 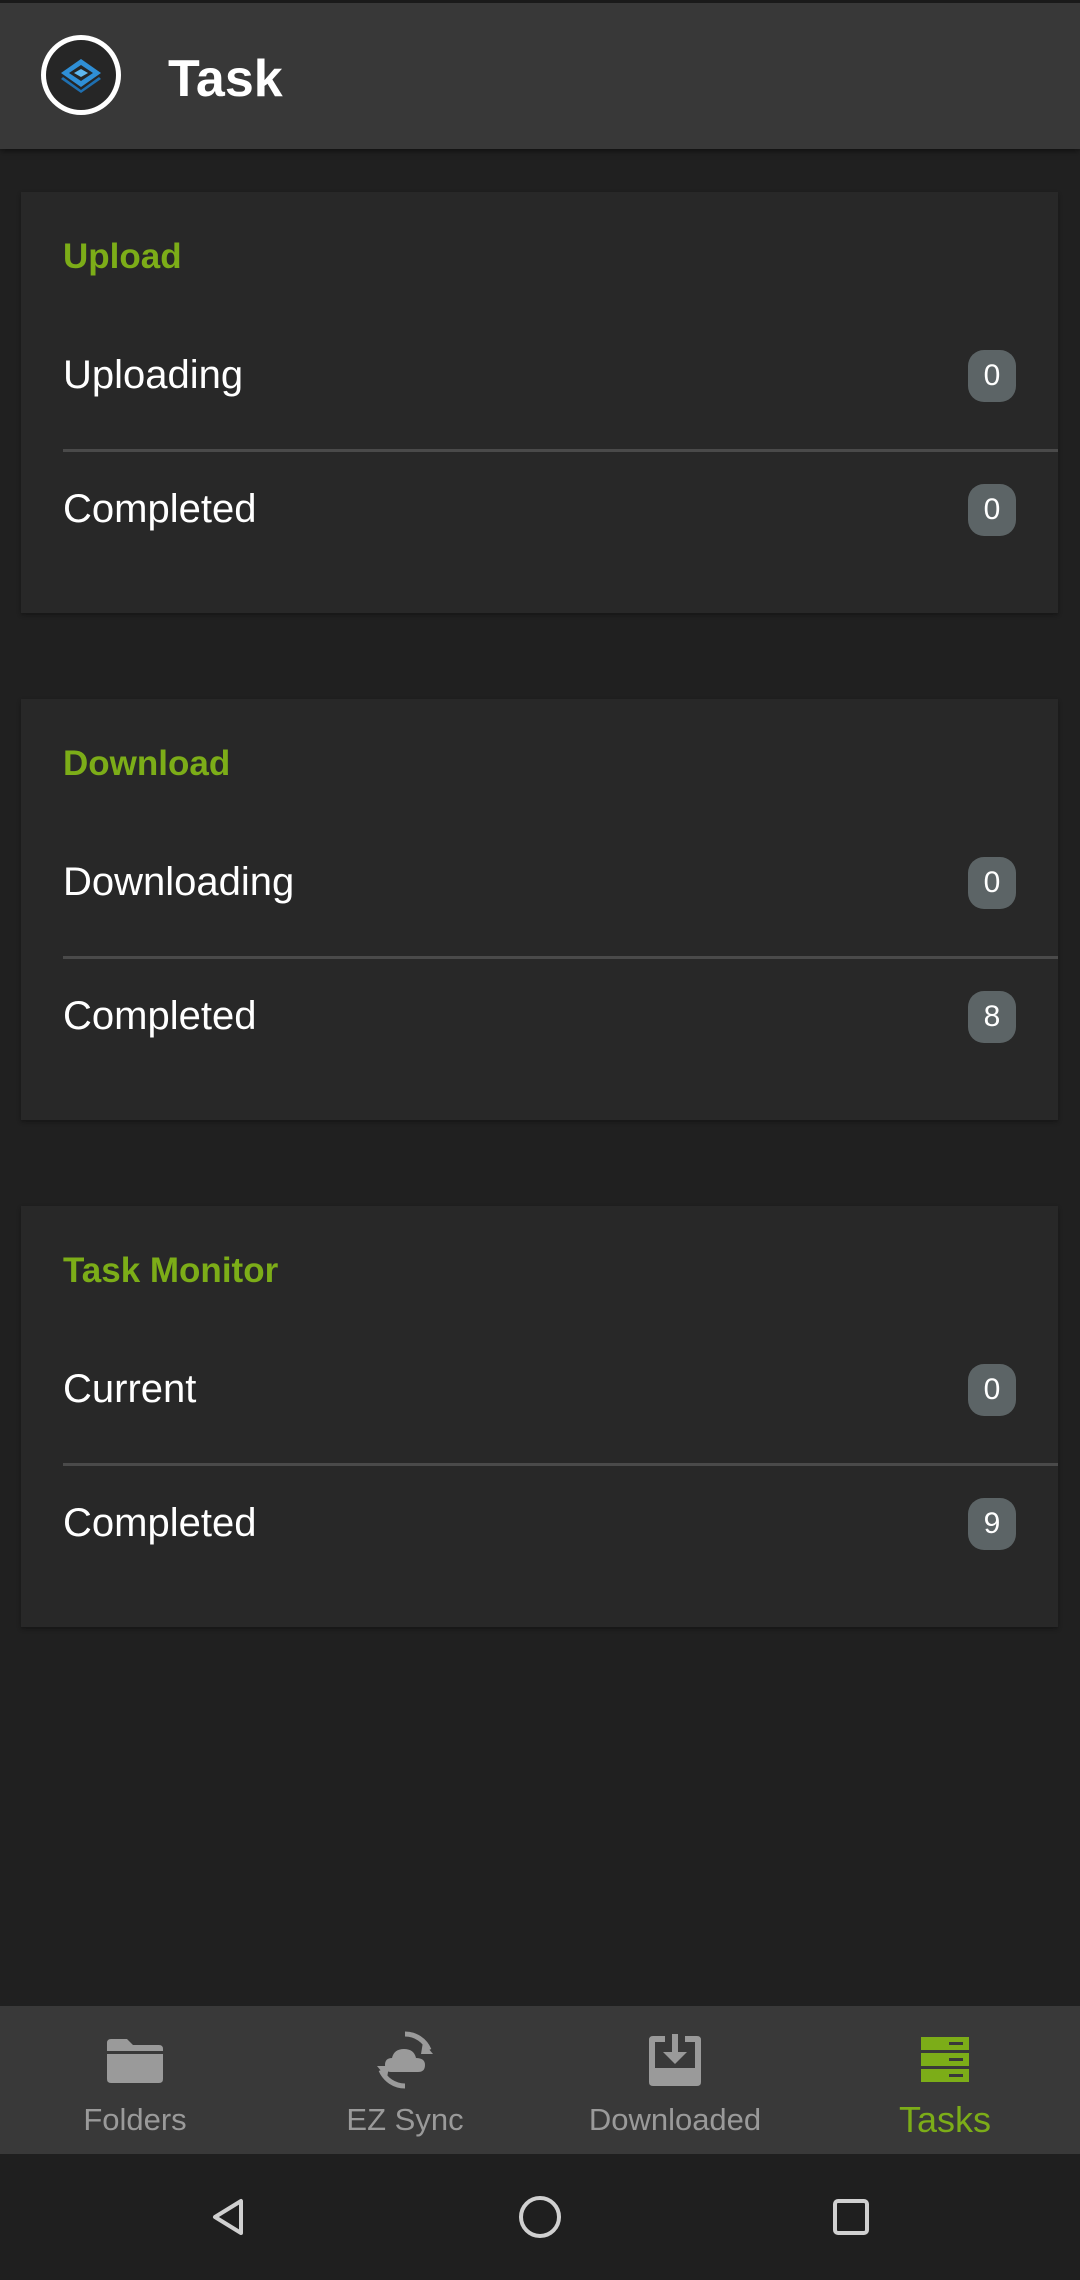 I want to click on download-tray-icon, so click(x=675, y=2060).